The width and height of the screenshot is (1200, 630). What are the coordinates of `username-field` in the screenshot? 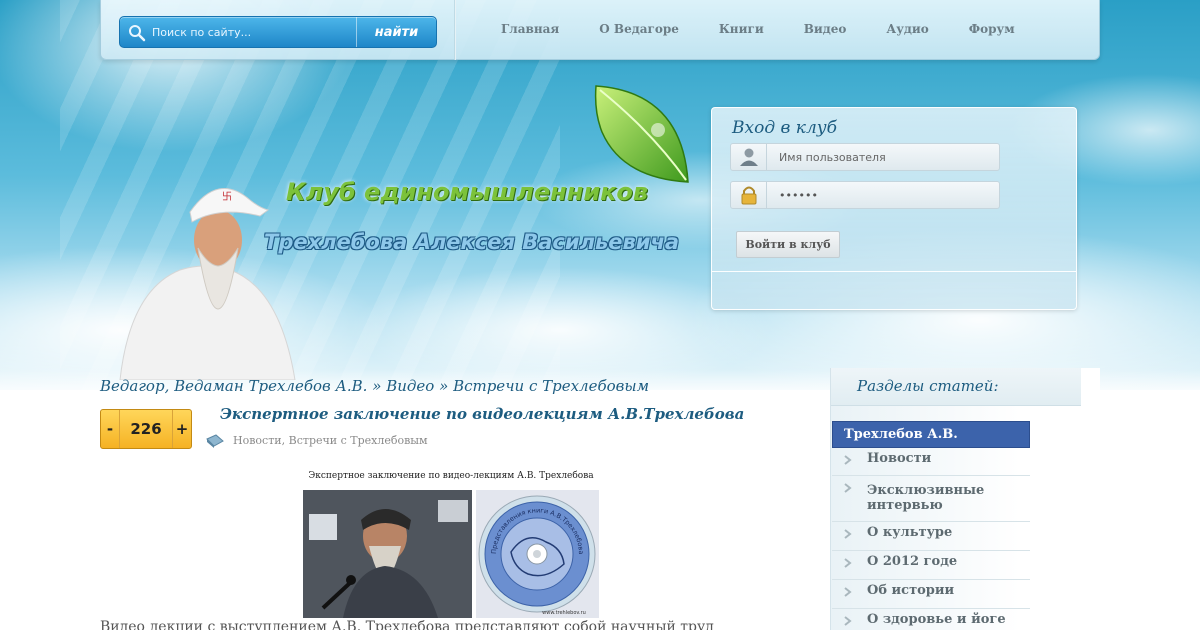 It's located at (865, 157).